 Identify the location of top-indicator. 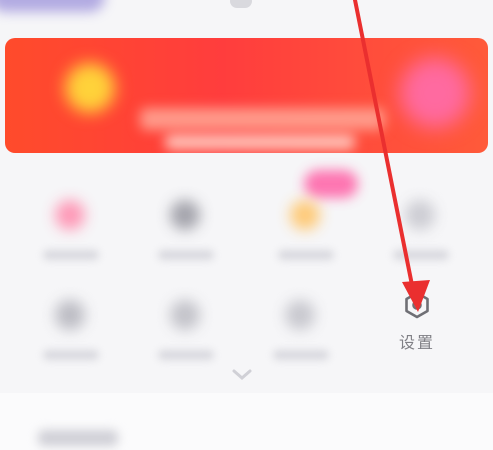
(241, 4).